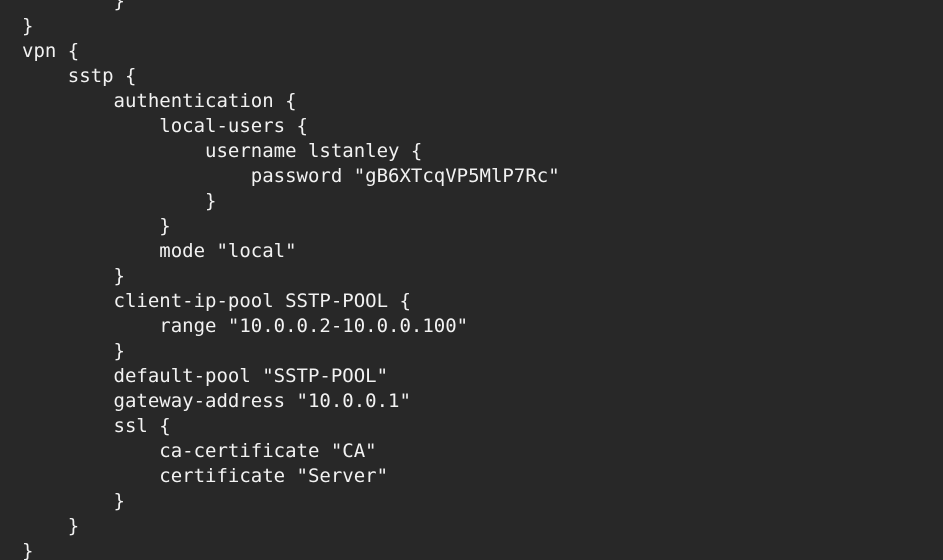  I want to click on config-line: certificate "Server", so click(205, 476).